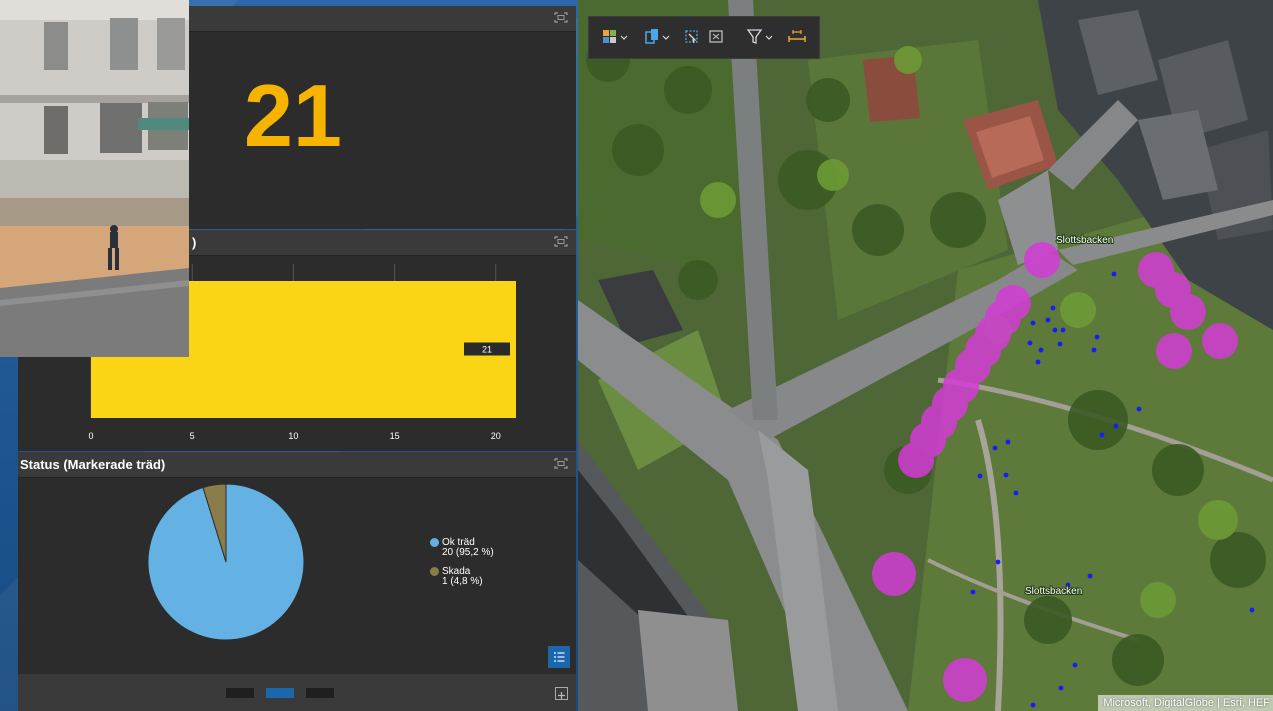  I want to click on zoom-extent-icon, so click(716, 37).